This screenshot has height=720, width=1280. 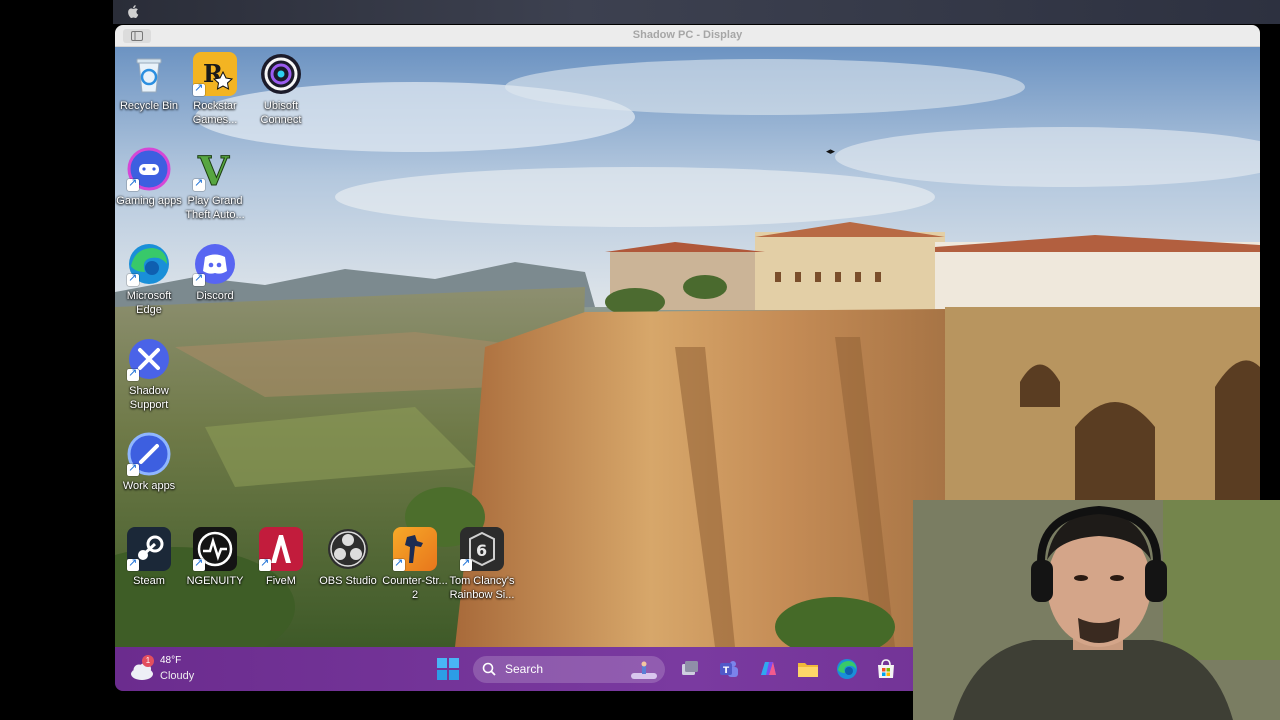 I want to click on weather-widget: 1 48°F Cloudy, so click(x=174, y=670).